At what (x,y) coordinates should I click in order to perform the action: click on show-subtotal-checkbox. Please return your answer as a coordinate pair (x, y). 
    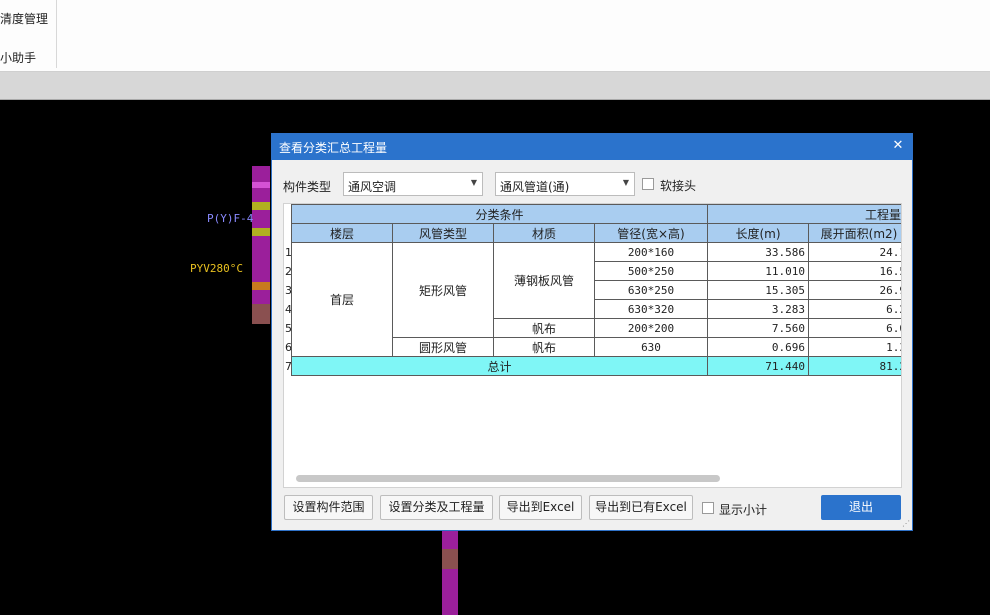
    Looking at the image, I should click on (708, 508).